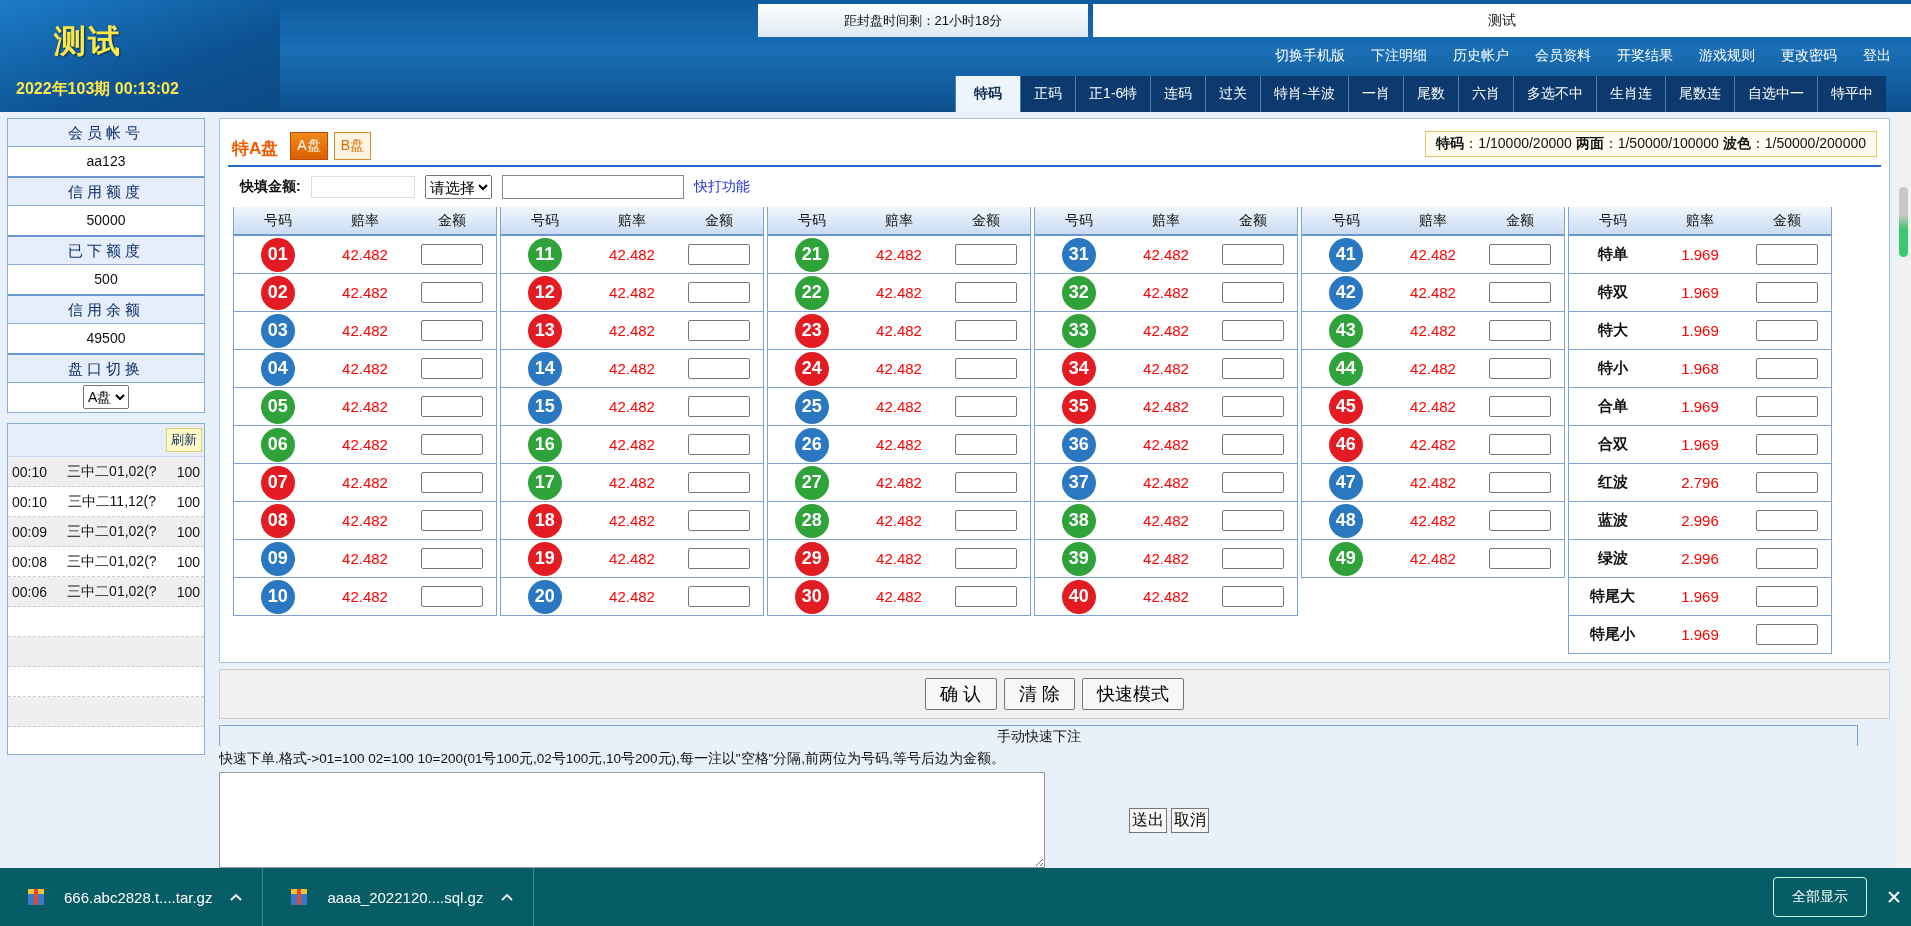  Describe the element at coordinates (1727, 61) in the screenshot. I see `header-link: 游戏规则` at that location.